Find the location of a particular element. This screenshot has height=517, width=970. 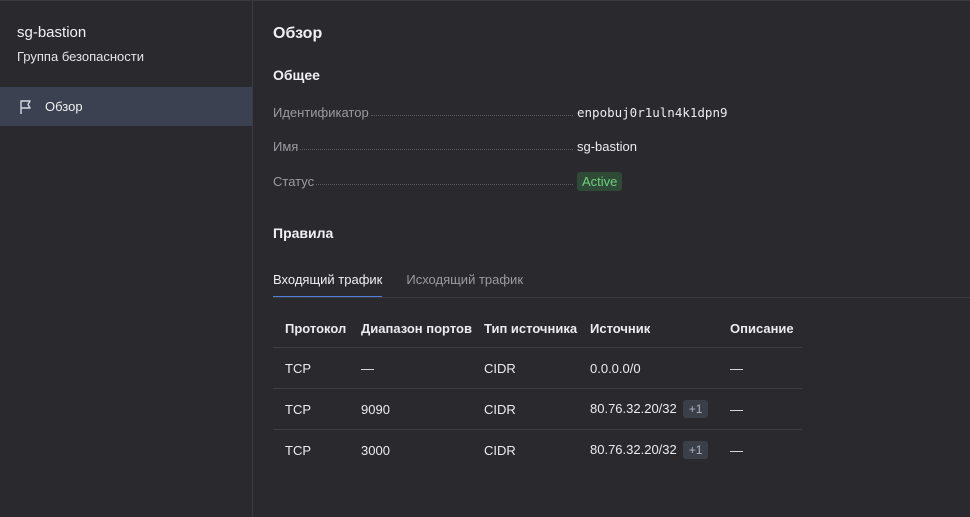

general-heading: Общее is located at coordinates (296, 75).